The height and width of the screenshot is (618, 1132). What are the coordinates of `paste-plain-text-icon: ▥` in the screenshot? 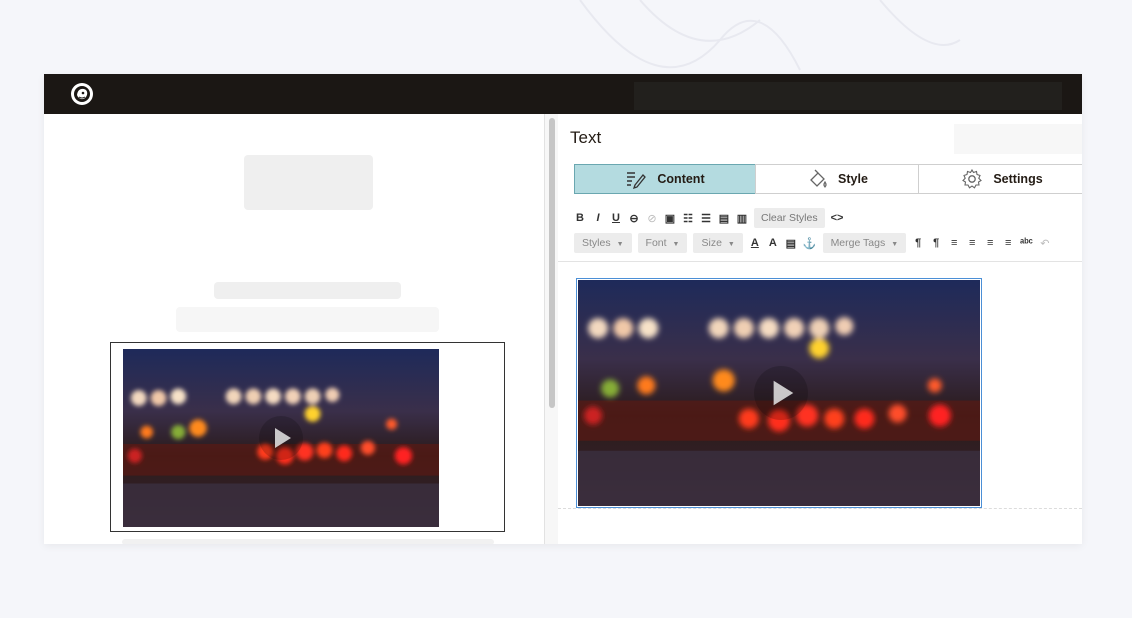 It's located at (742, 218).